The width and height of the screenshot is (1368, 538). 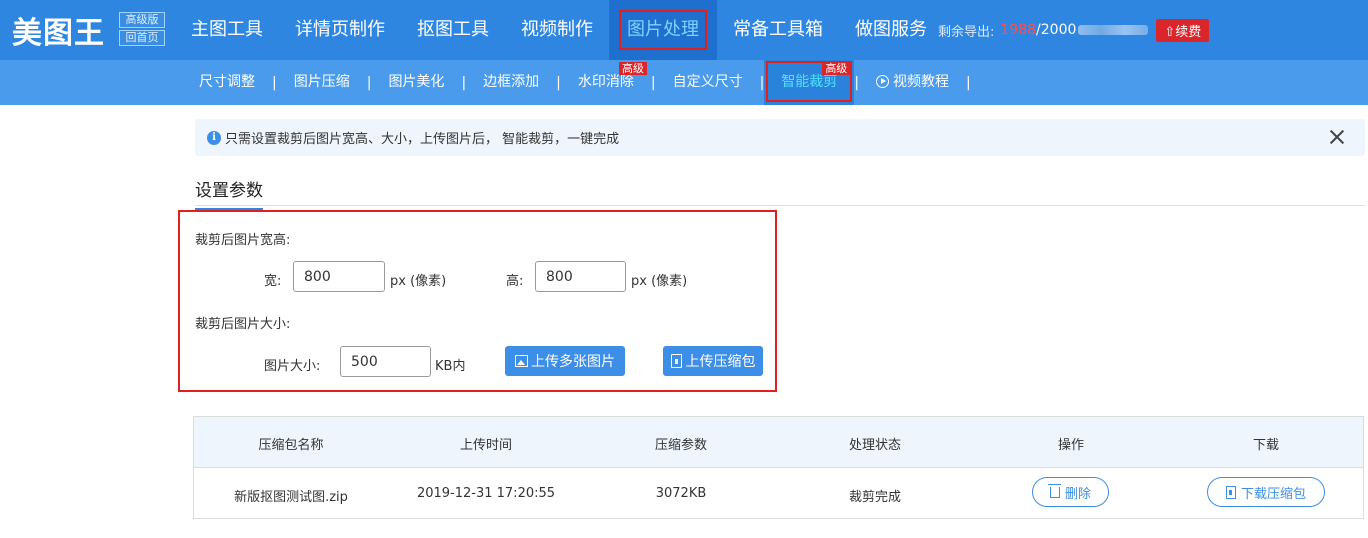 I want to click on subnav-label: 尺寸调整, so click(x=227, y=82).